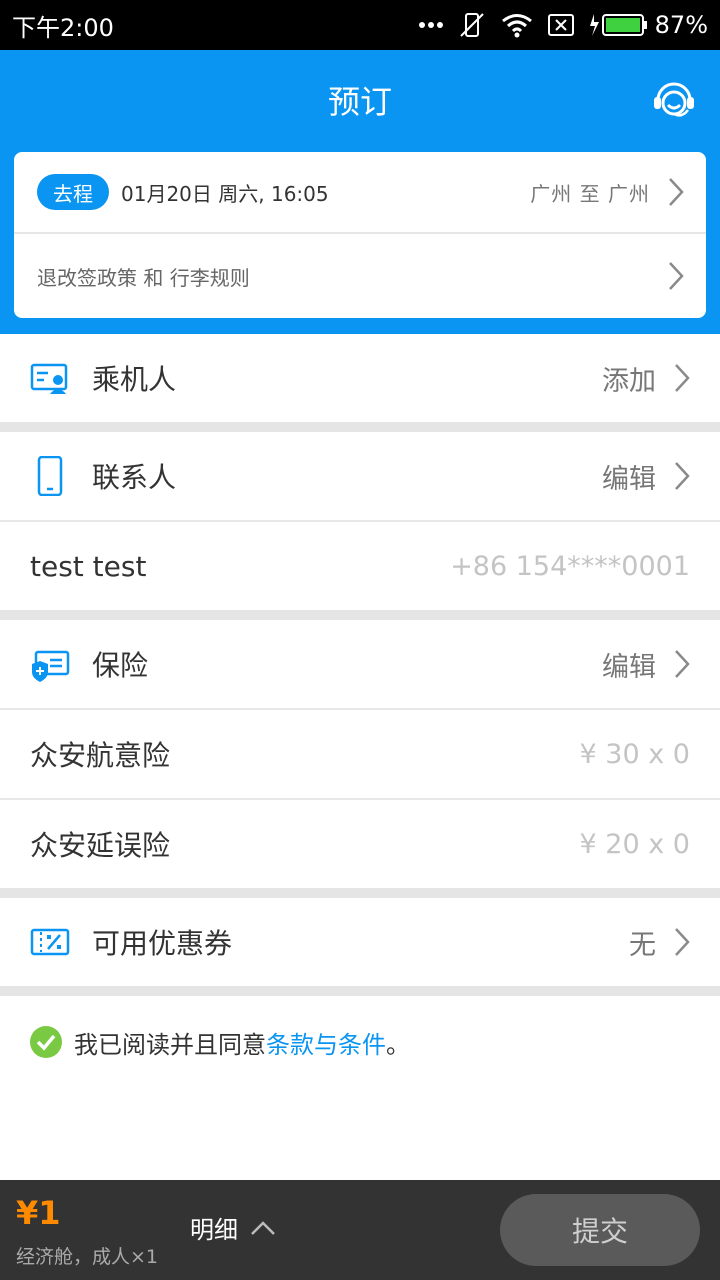 The image size is (720, 1280). I want to click on contact-detail-row: test test +86 154****0001, so click(360, 566).